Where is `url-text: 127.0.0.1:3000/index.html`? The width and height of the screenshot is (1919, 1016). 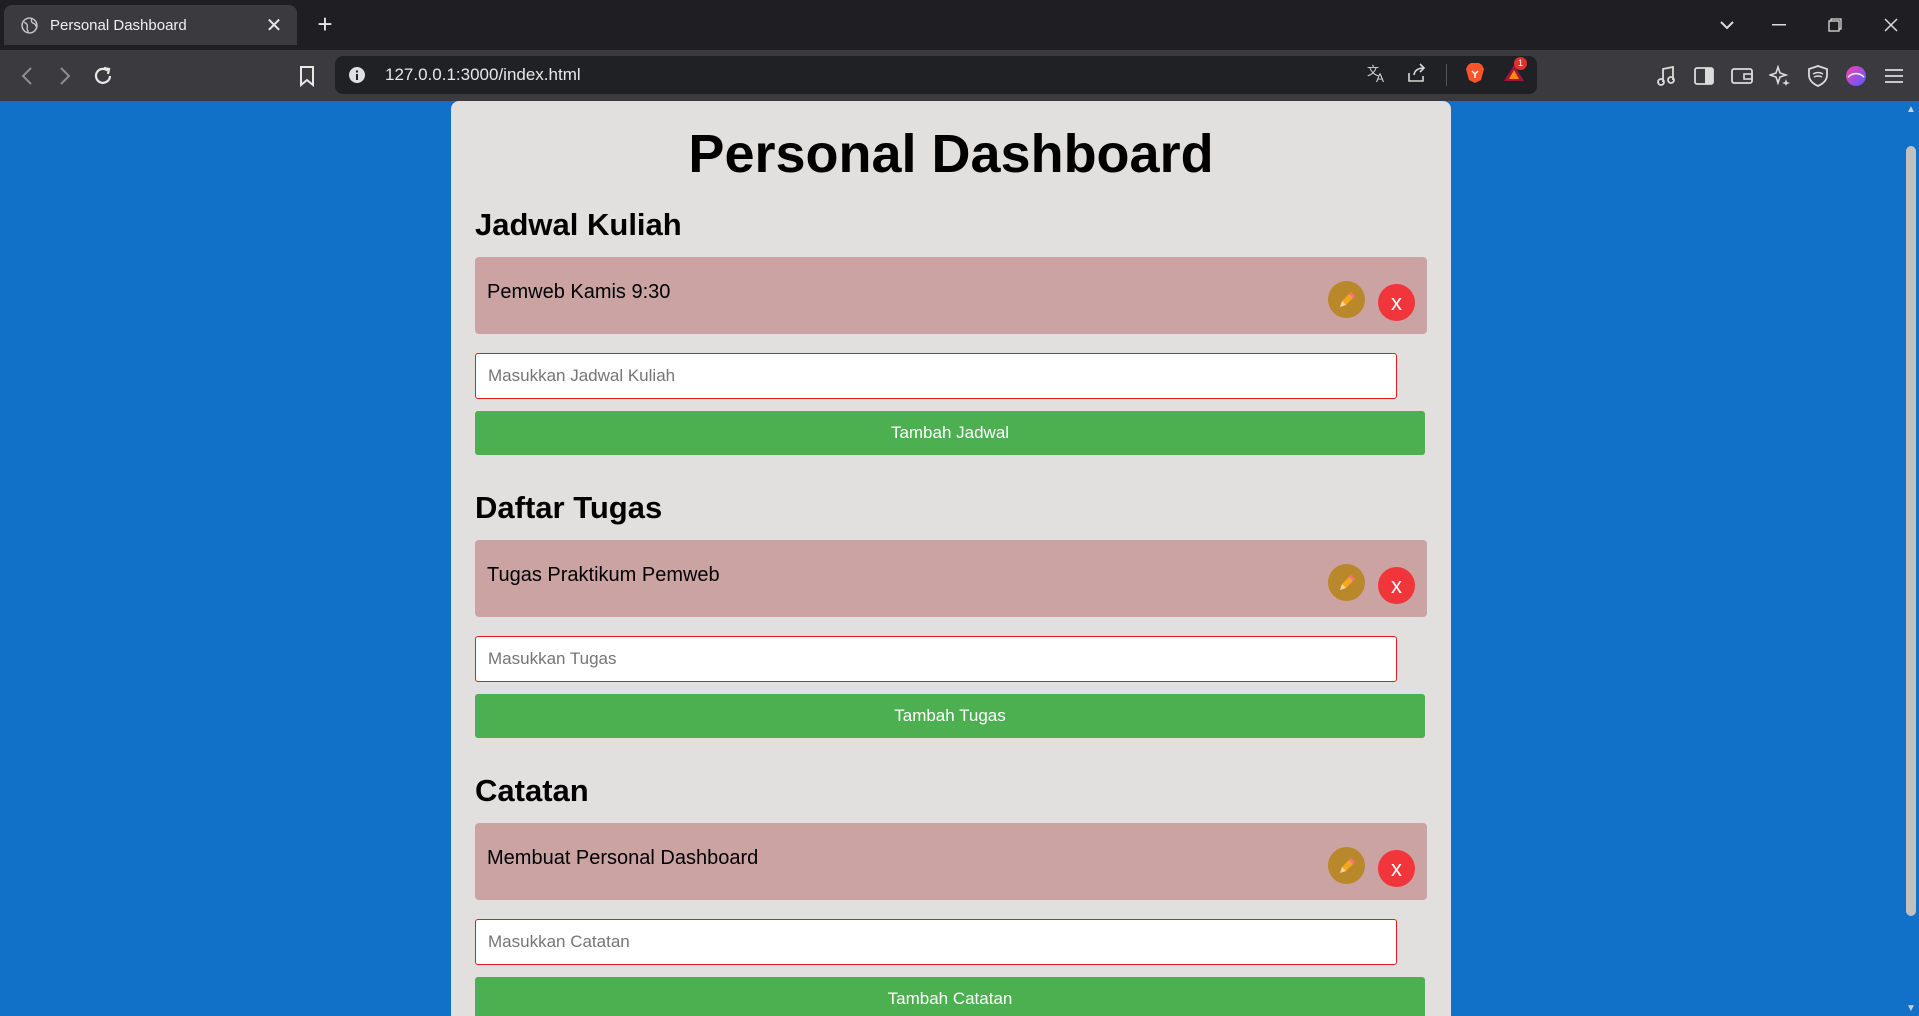
url-text: 127.0.0.1:3000/index.html is located at coordinates (875, 75).